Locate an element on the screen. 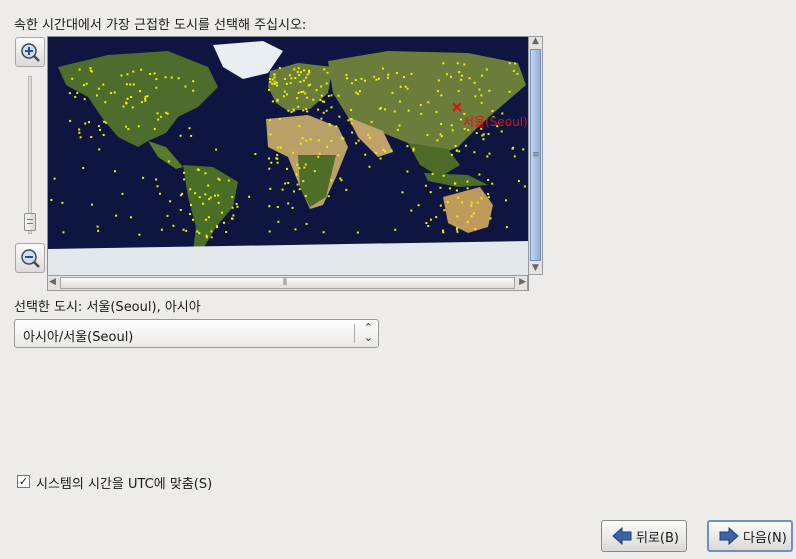 This screenshot has width=796, height=559. scroll-down-icon: ▼ is located at coordinates (535, 268).